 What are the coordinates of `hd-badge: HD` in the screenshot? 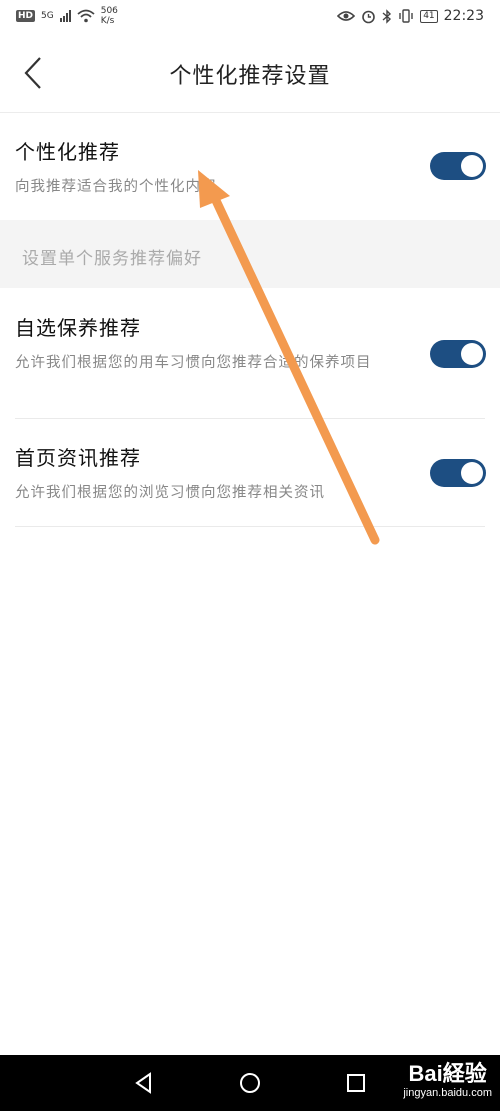 It's located at (26, 16).